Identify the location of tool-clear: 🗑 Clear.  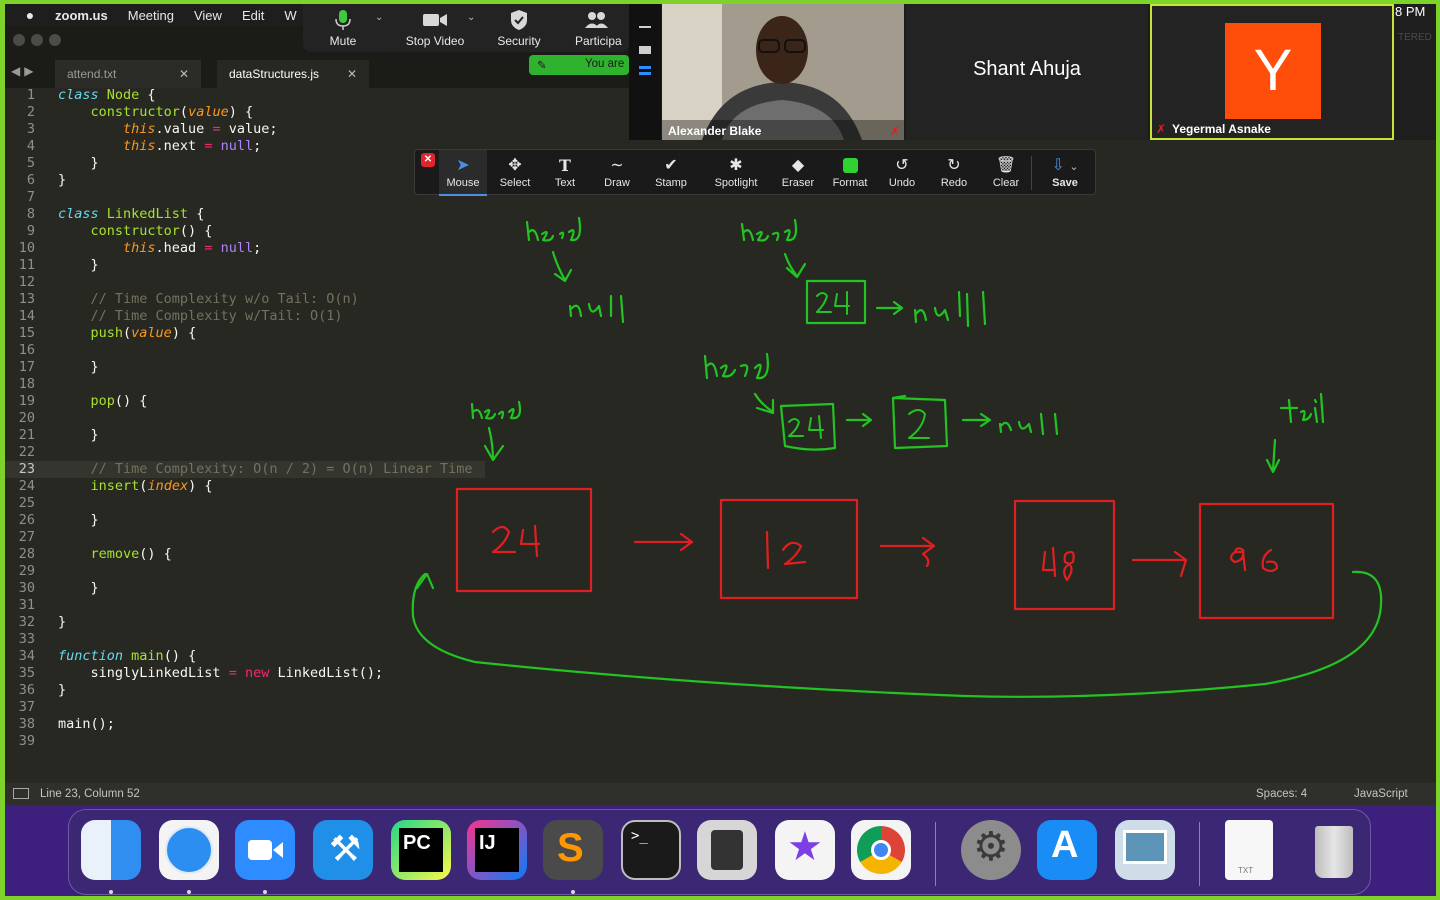
(1006, 173).